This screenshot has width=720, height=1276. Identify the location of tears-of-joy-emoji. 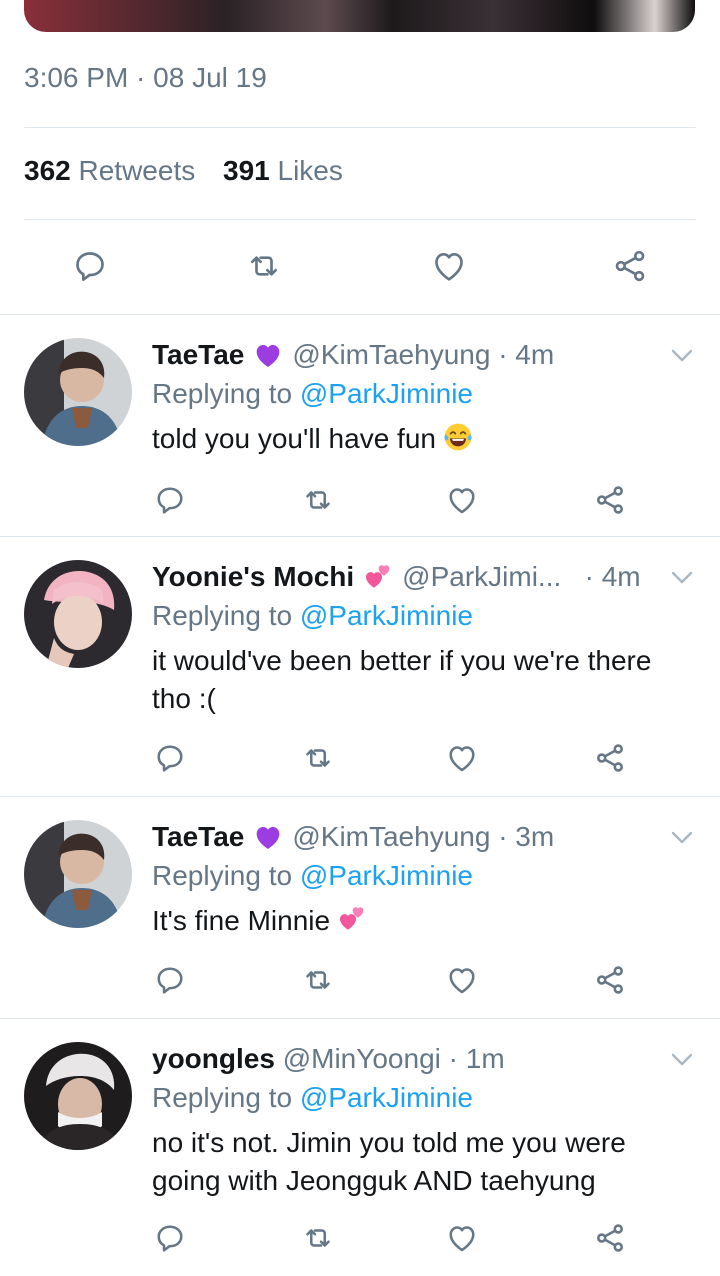
(458, 437).